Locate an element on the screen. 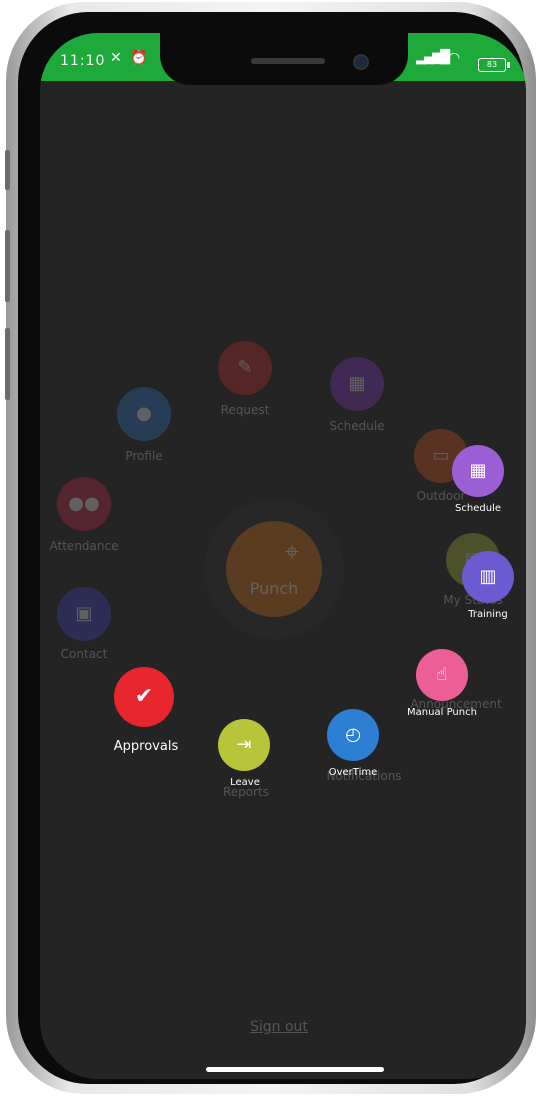 This screenshot has height=1097, width=543. request-label: Request is located at coordinates (245, 410).